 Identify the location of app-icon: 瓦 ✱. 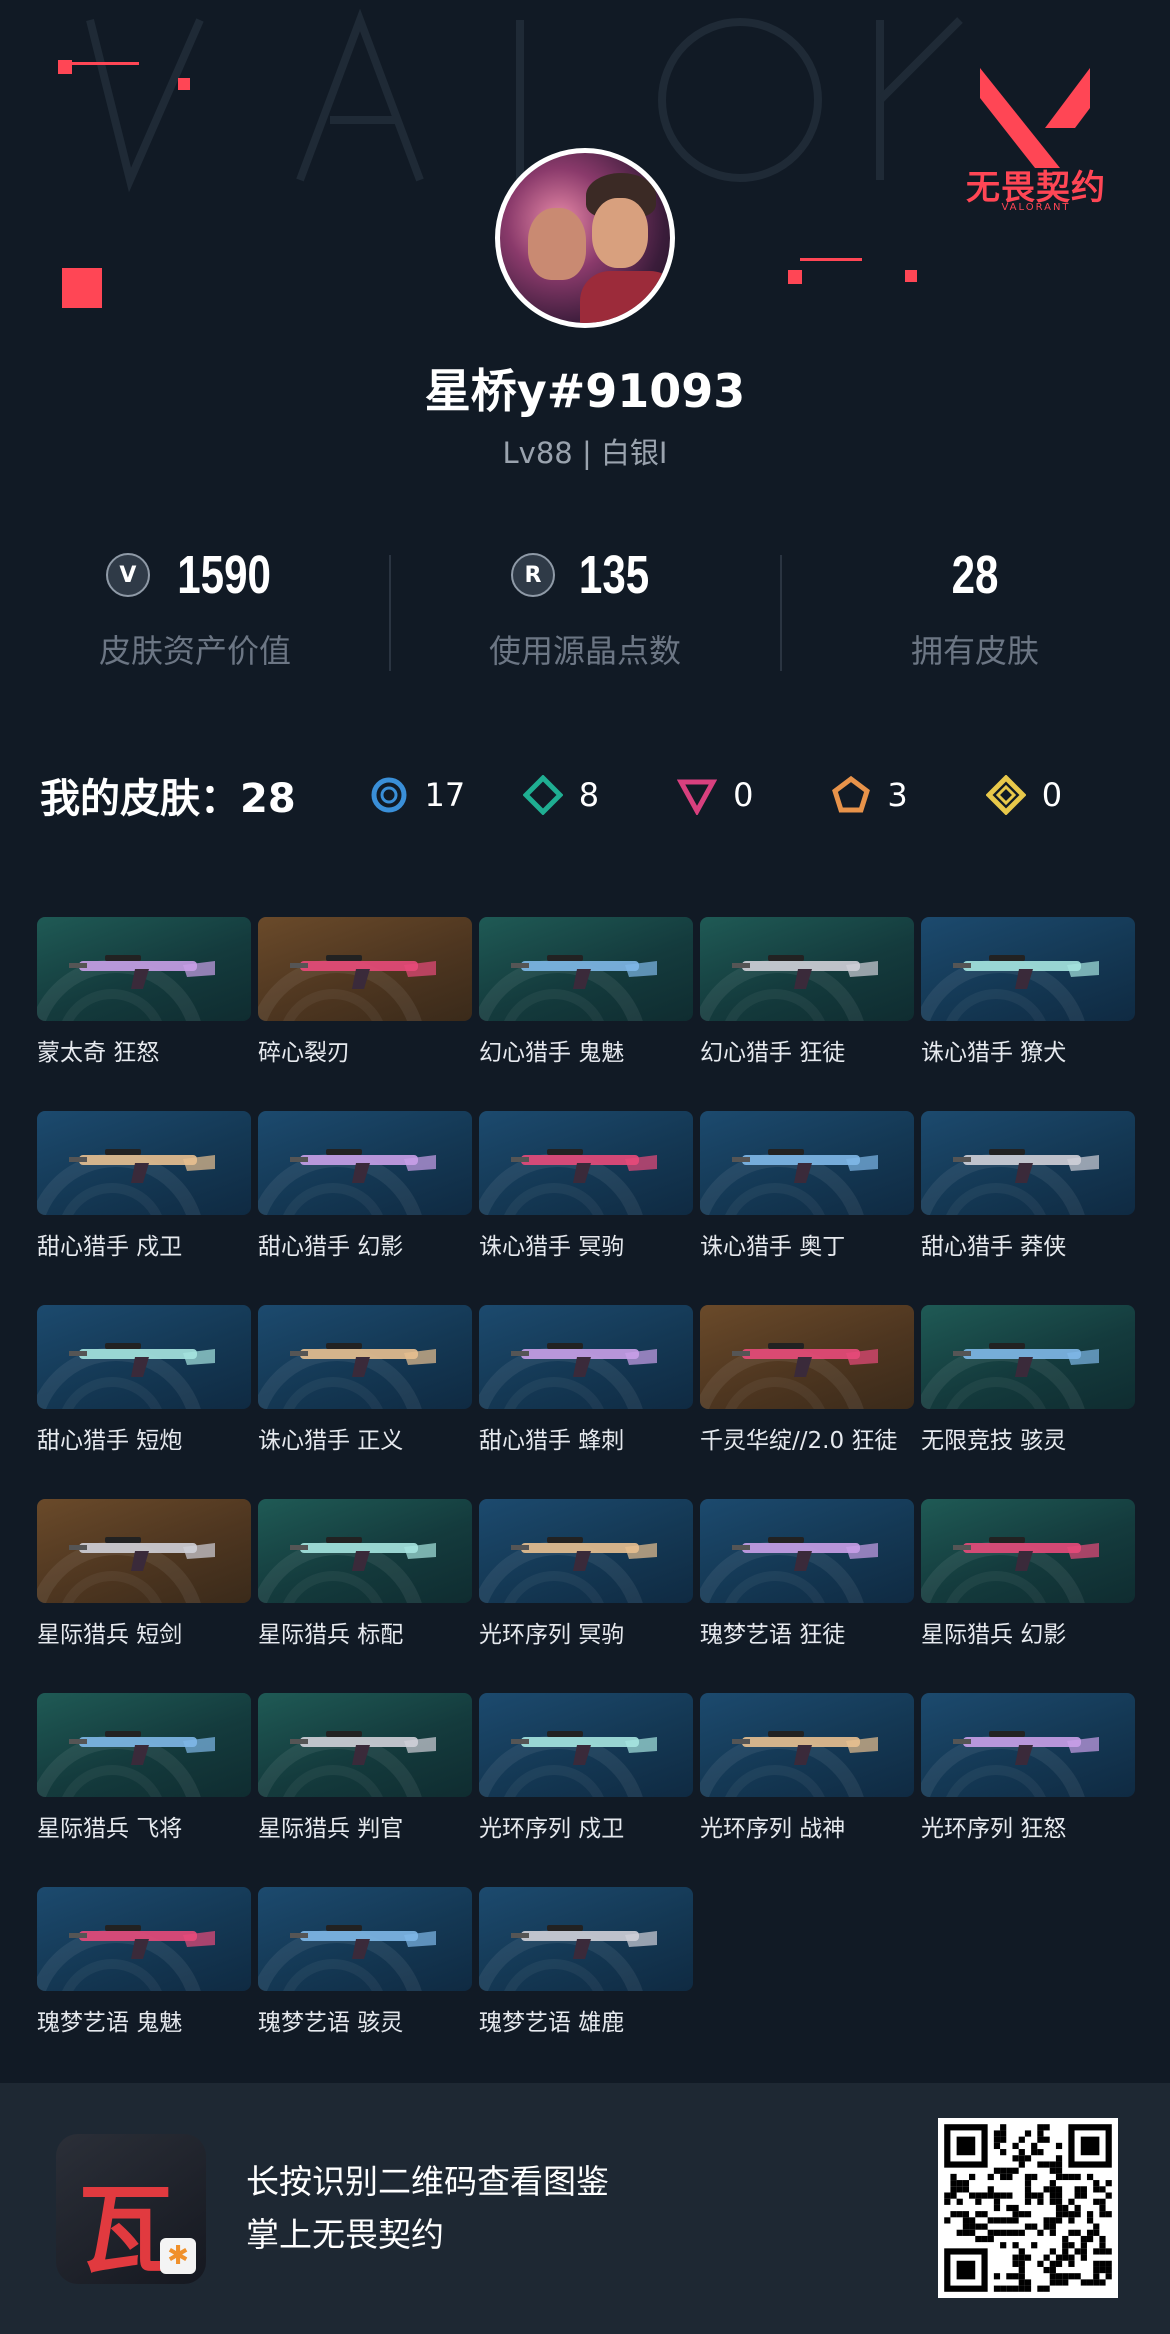
(131, 2209).